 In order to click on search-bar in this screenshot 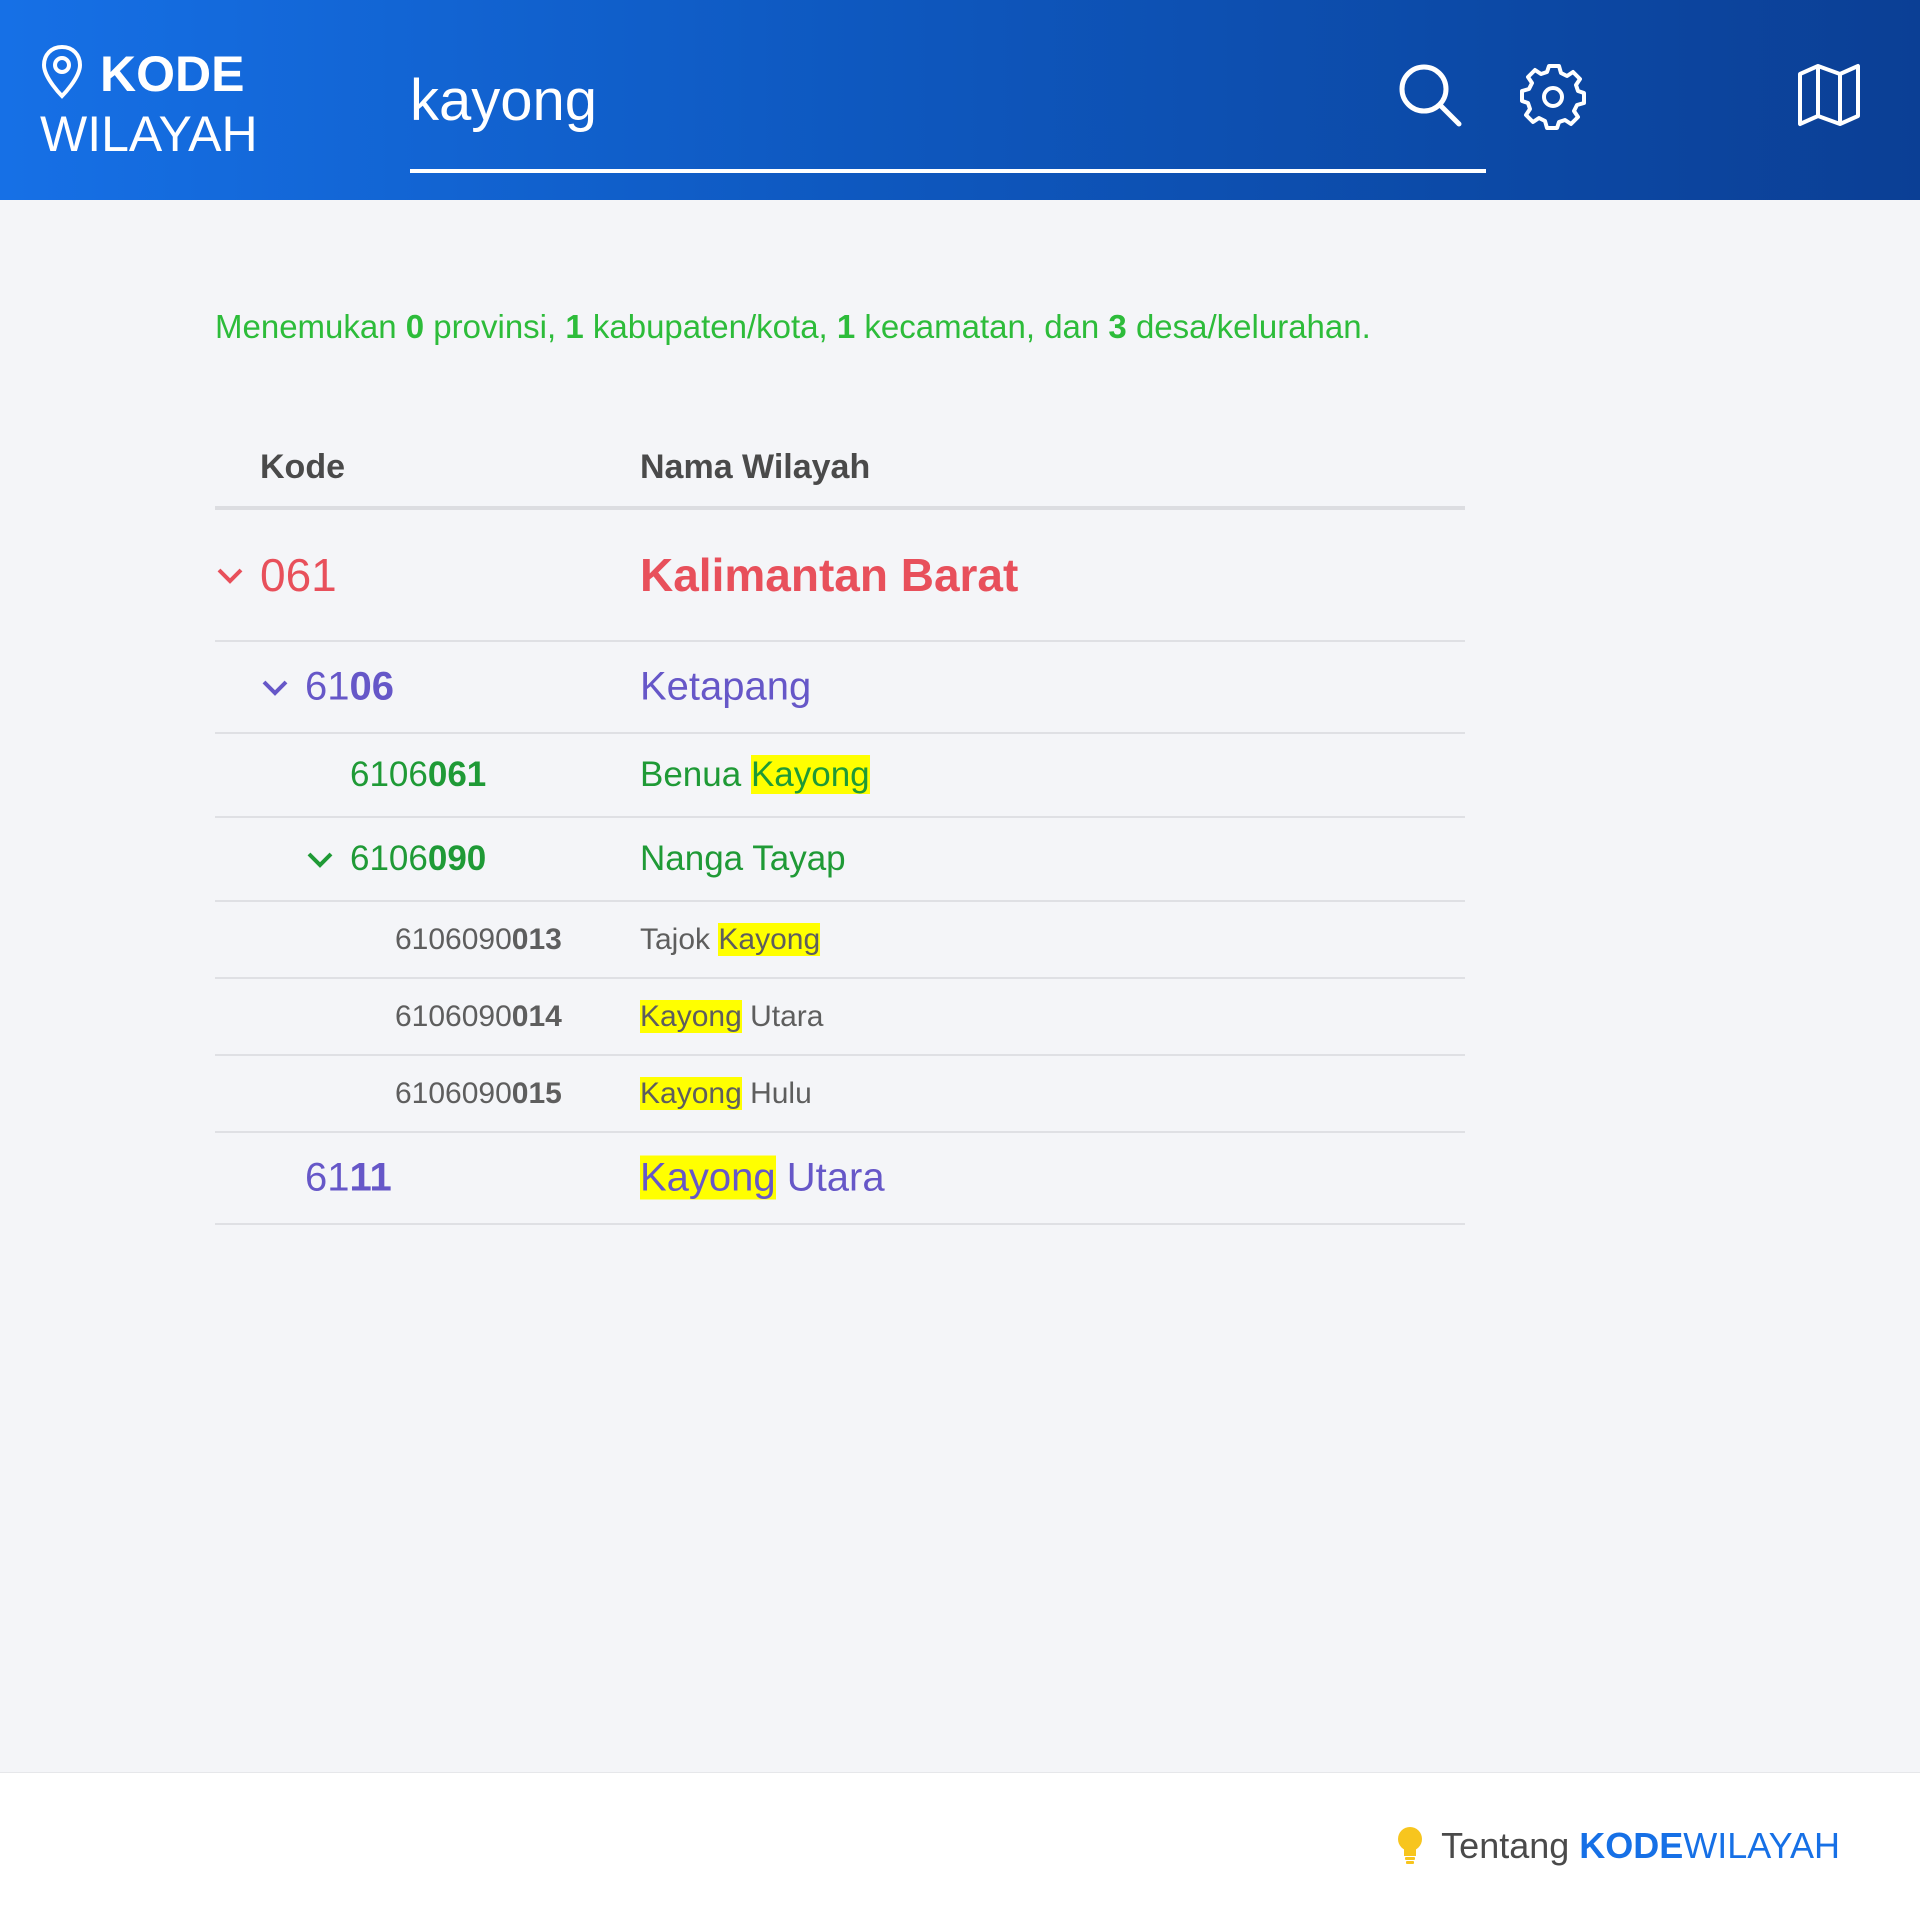, I will do `click(948, 111)`.